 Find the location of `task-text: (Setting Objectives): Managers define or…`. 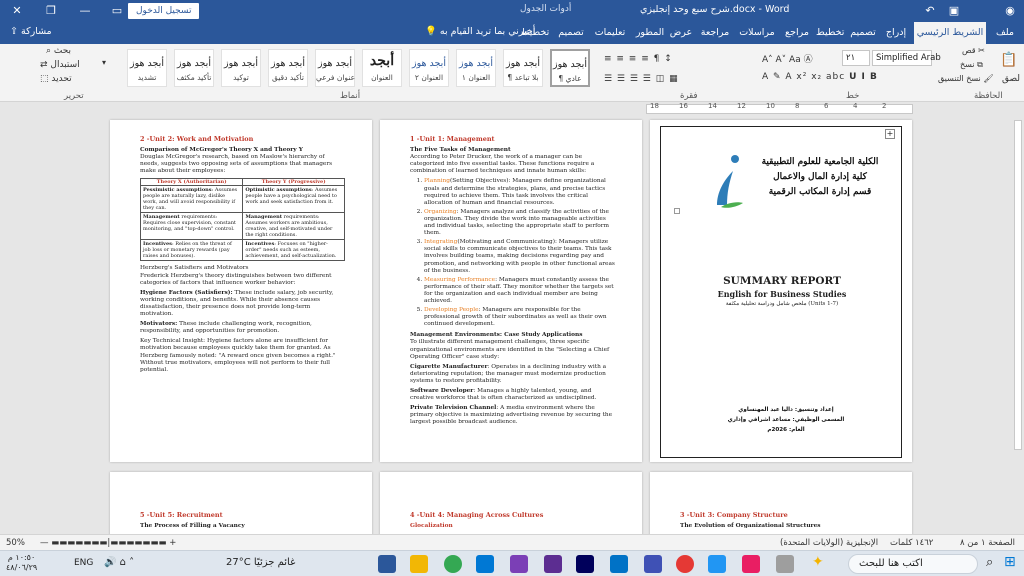

task-text: (Setting Objectives): Managers define or… is located at coordinates (515, 192).